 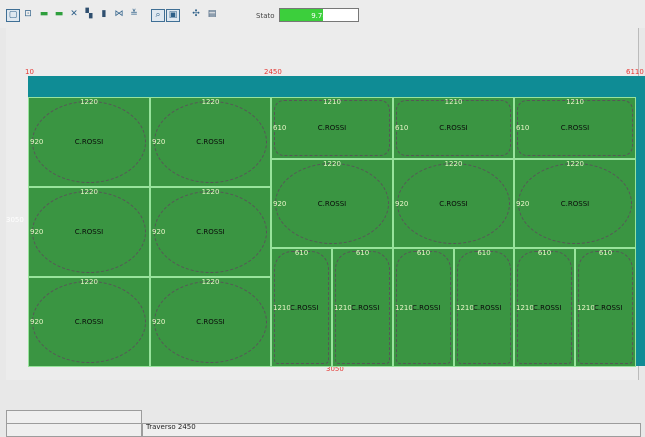 What do you see at coordinates (212, 14) in the screenshot?
I see `layers-icon: ▤` at bounding box center [212, 14].